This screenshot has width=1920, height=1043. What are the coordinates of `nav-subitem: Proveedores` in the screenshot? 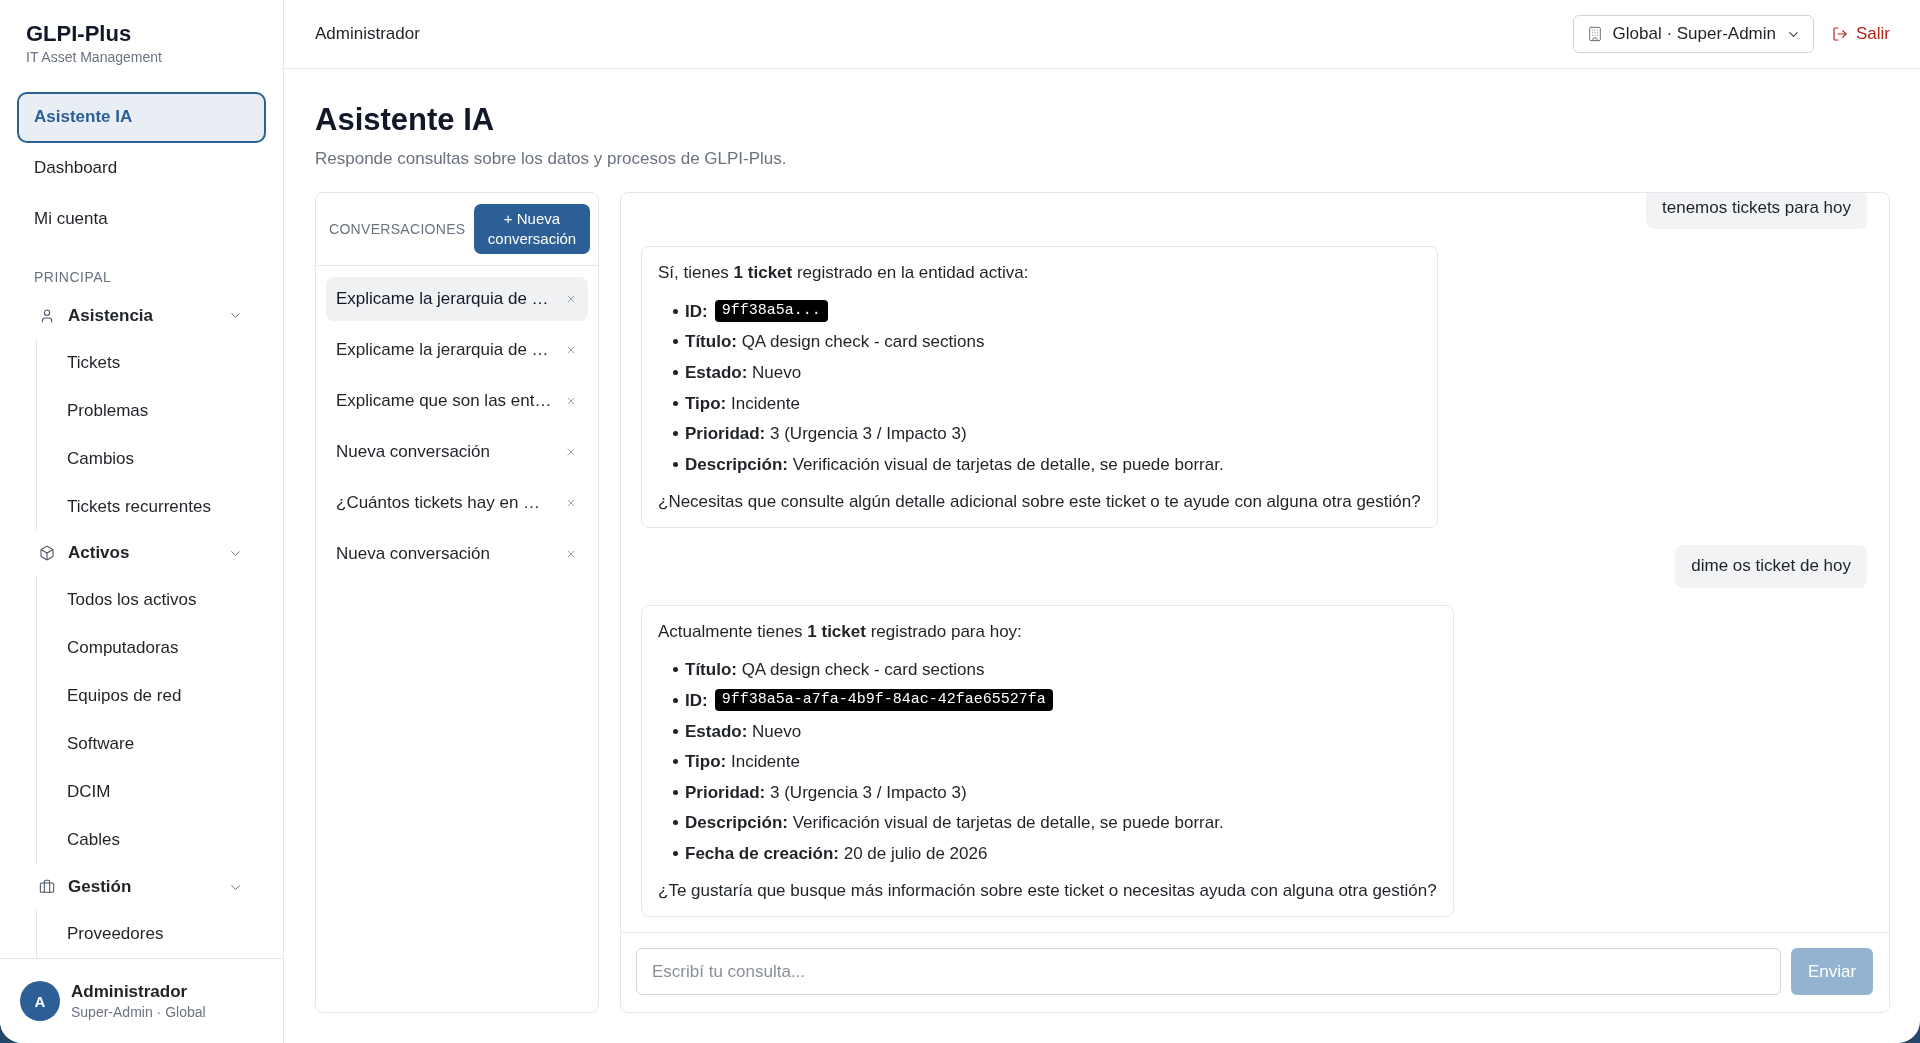 It's located at (166, 934).